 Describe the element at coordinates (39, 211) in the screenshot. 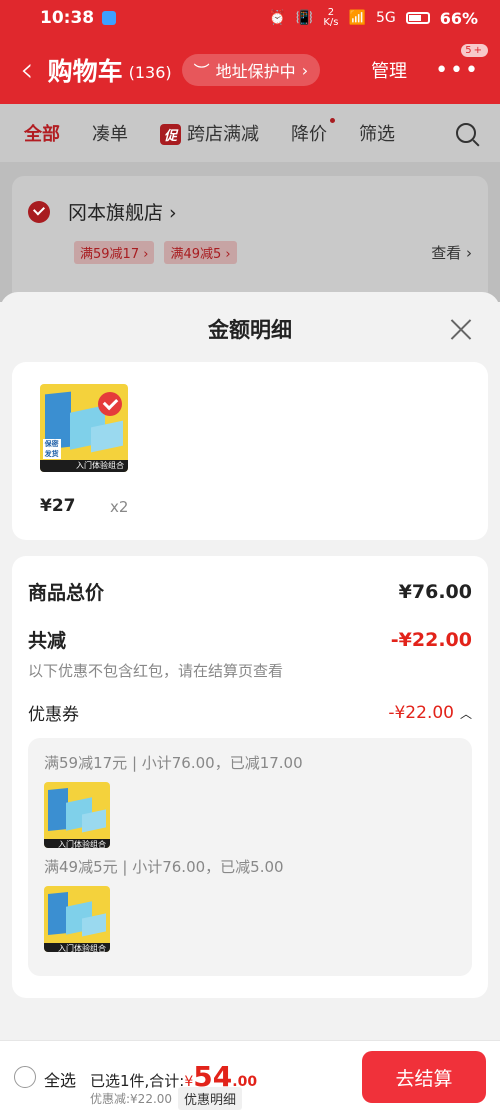

I see `store-check-icon` at that location.